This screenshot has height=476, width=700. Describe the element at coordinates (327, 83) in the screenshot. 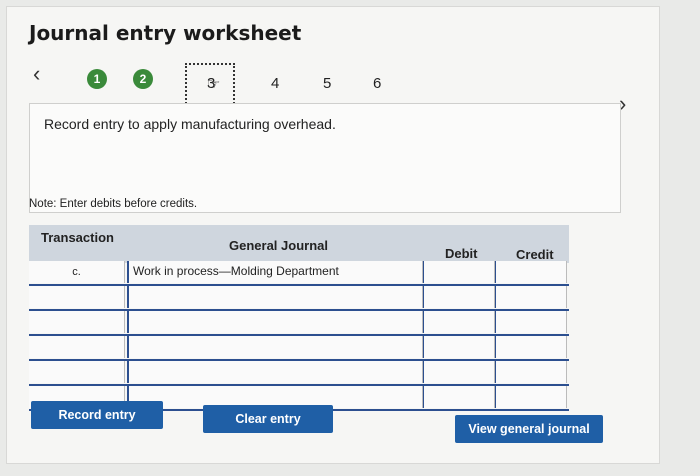

I see `step-5: 5` at that location.